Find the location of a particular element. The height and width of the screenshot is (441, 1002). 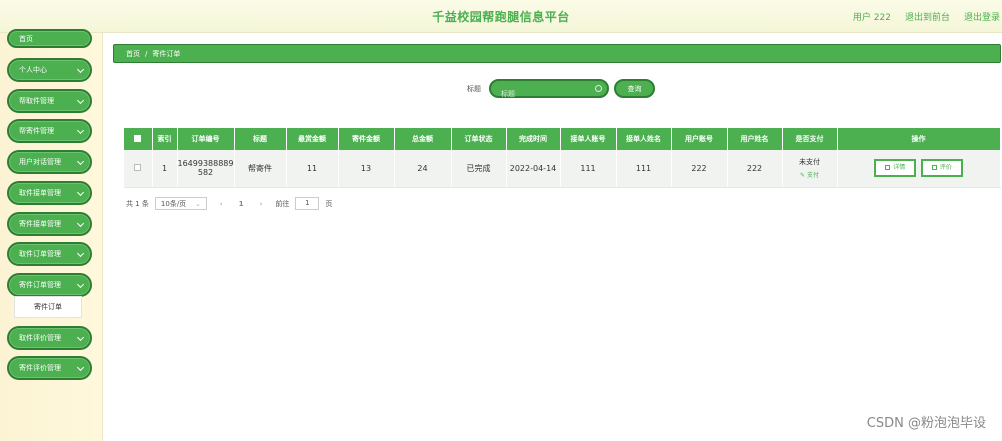

sidebar-item-pickup-accept: 取件接单管理 is located at coordinates (49, 193).